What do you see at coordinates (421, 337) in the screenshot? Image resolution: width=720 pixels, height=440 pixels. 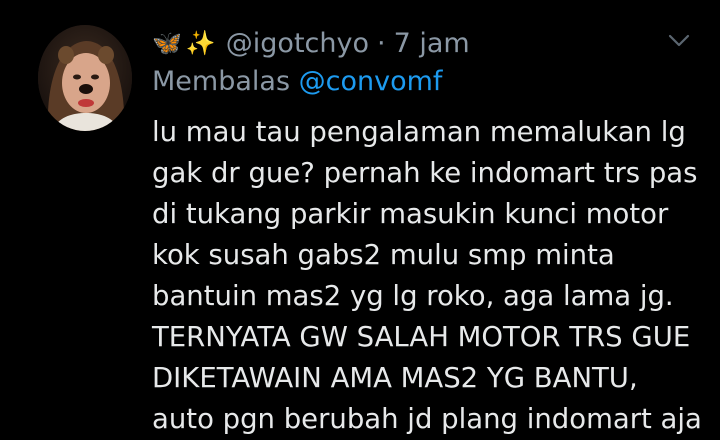 I see `tweet-text-line: TERNYATA GW SALAH MOTOR TRS GUE` at bounding box center [421, 337].